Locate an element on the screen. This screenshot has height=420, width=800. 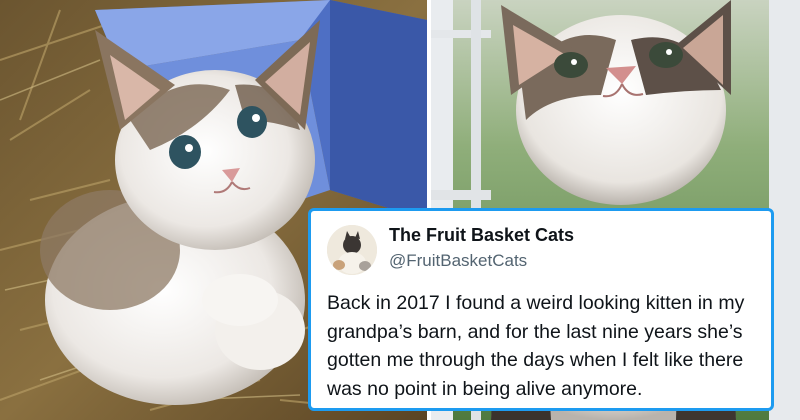
account-avatar is located at coordinates (352, 250).